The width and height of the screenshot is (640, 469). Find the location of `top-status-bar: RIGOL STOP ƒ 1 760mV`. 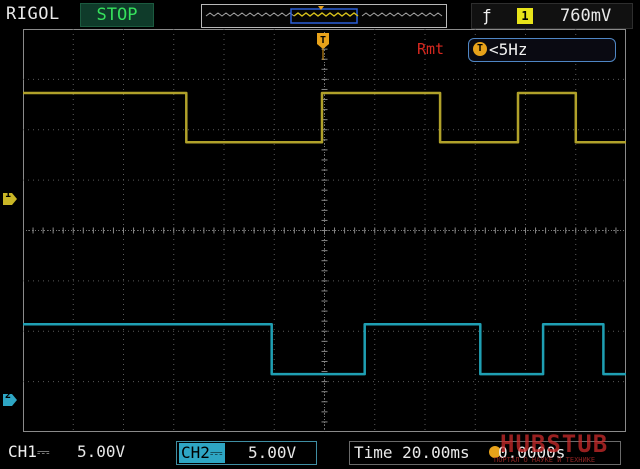

top-status-bar: RIGOL STOP ƒ 1 760mV is located at coordinates (320, 15).